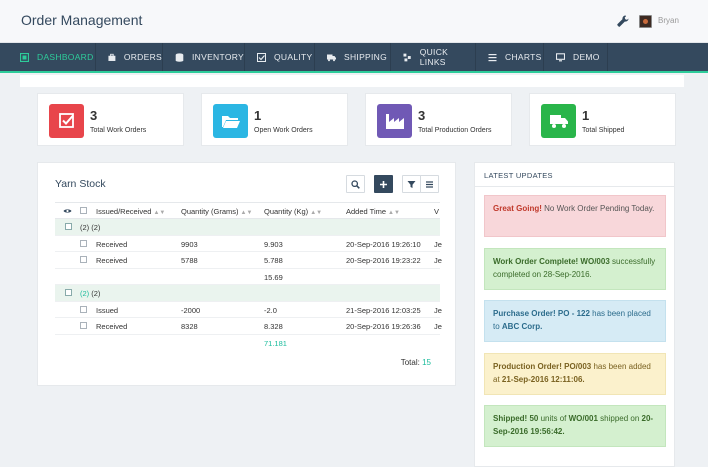  I want to click on nav-quality: QUALITY, so click(280, 57).